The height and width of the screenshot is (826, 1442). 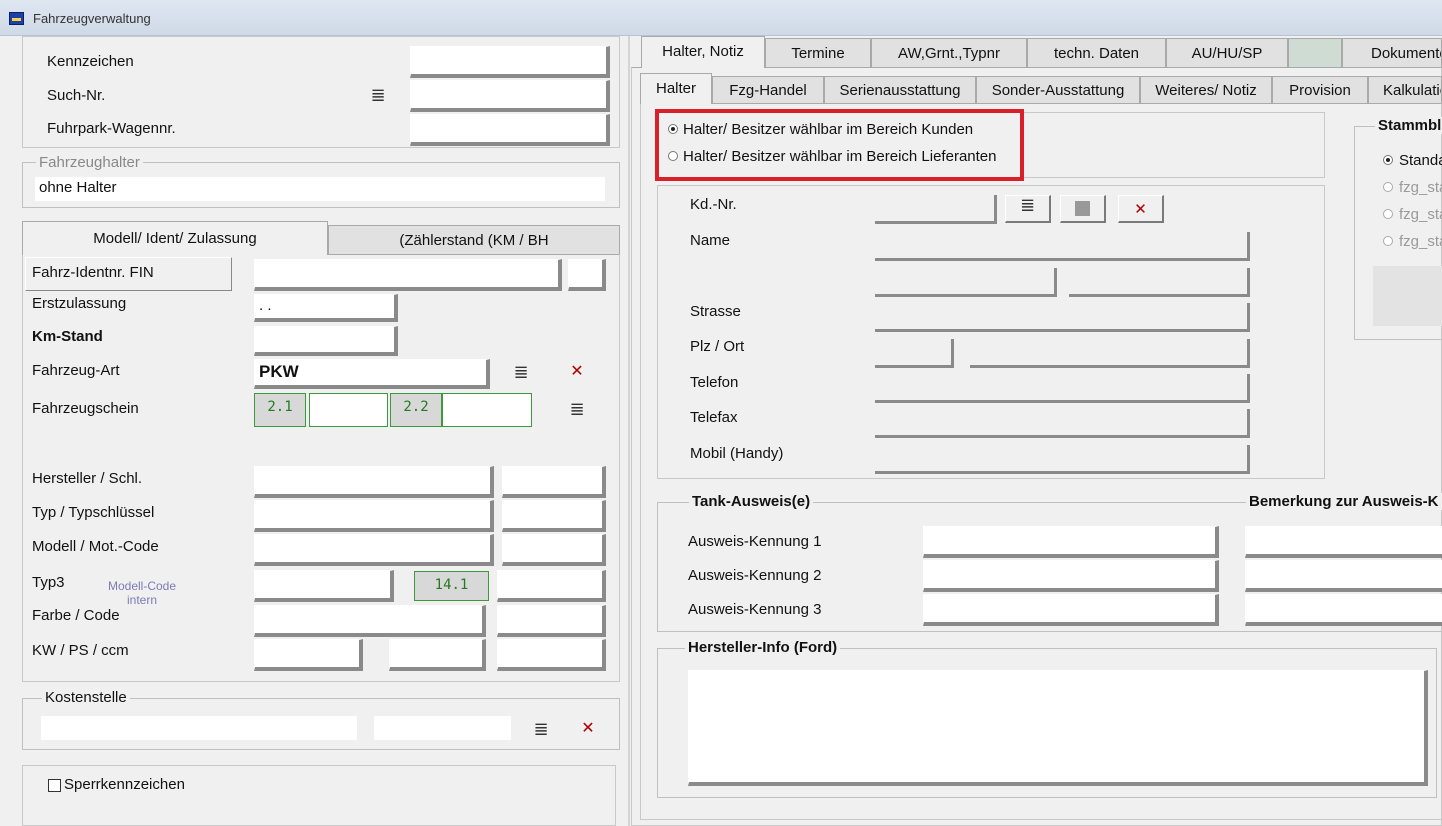 What do you see at coordinates (551, 586) in the screenshot?
I see `typ3-extra-input` at bounding box center [551, 586].